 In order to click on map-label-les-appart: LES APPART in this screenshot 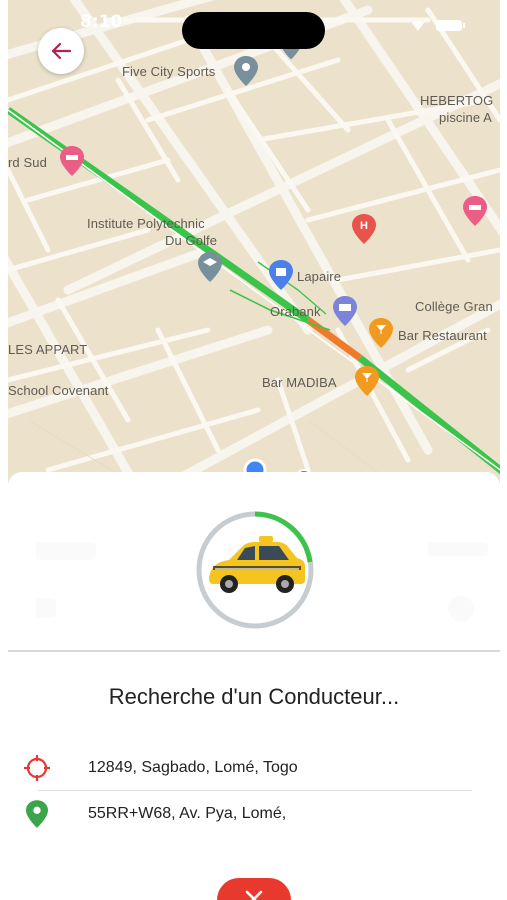, I will do `click(48, 349)`.